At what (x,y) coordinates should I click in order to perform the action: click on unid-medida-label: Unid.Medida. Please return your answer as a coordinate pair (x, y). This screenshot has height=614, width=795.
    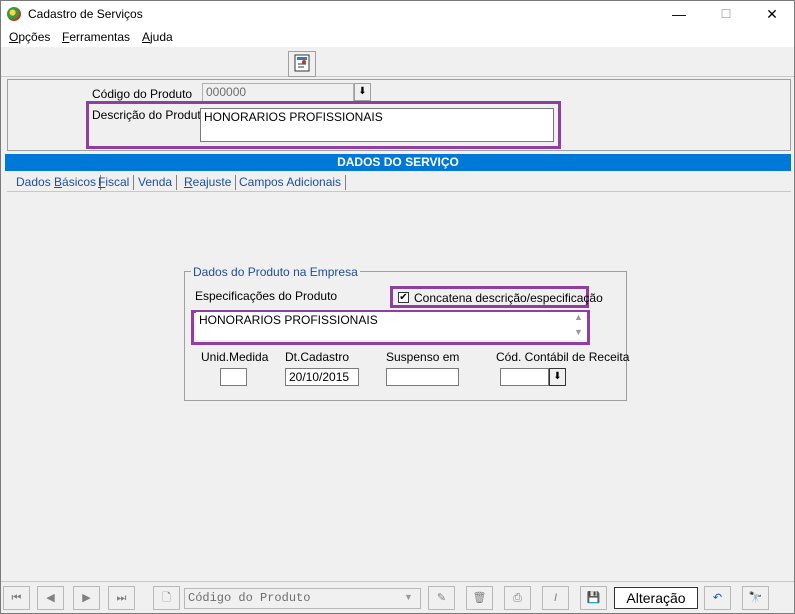
    Looking at the image, I should click on (235, 357).